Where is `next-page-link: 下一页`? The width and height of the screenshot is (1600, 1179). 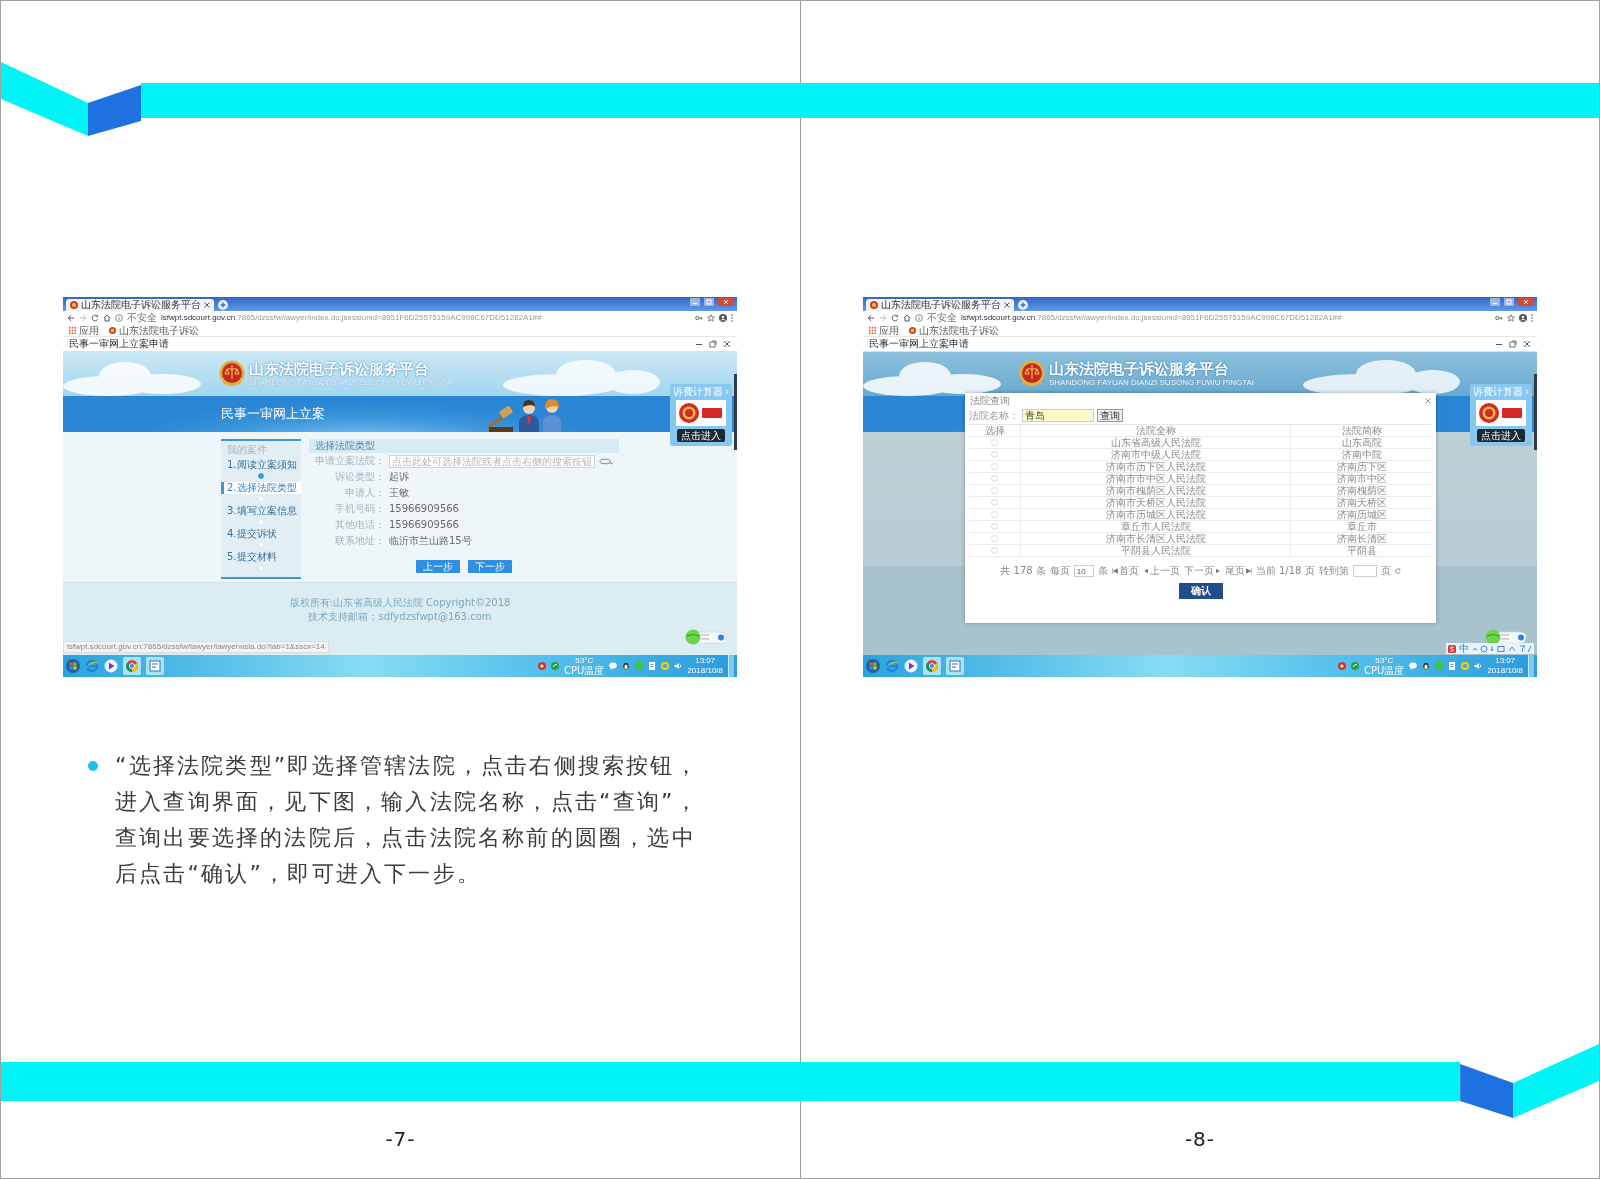 next-page-link: 下一页 is located at coordinates (1202, 571).